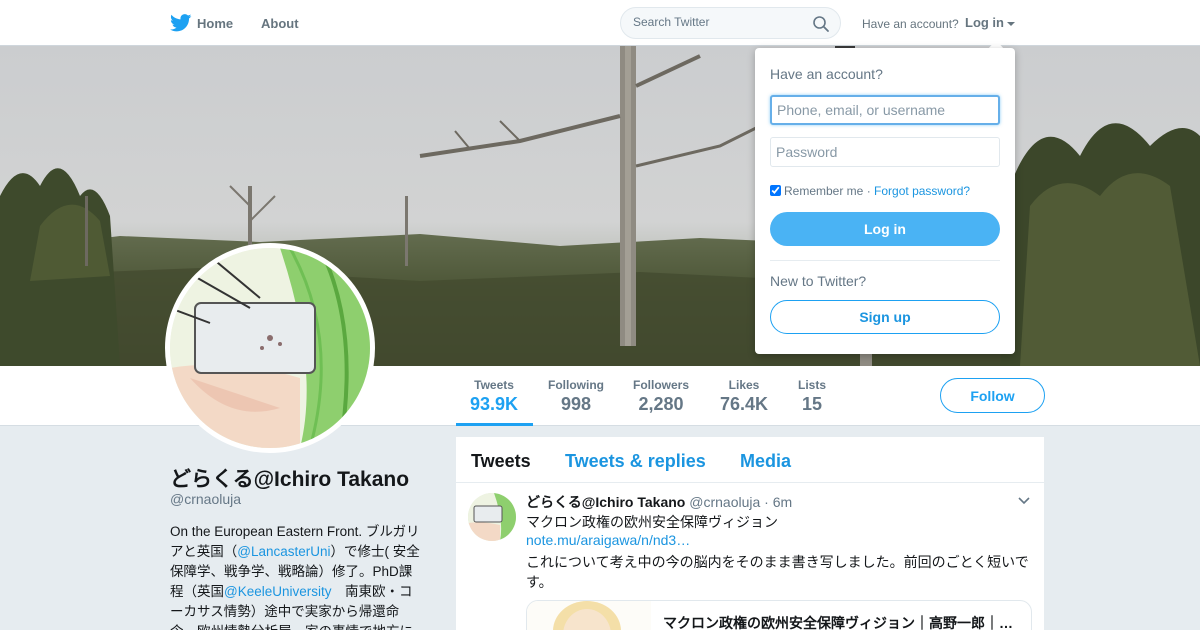 The image size is (1200, 630). Describe the element at coordinates (823, 191) in the screenshot. I see `remember-me-label: Remember me` at that location.